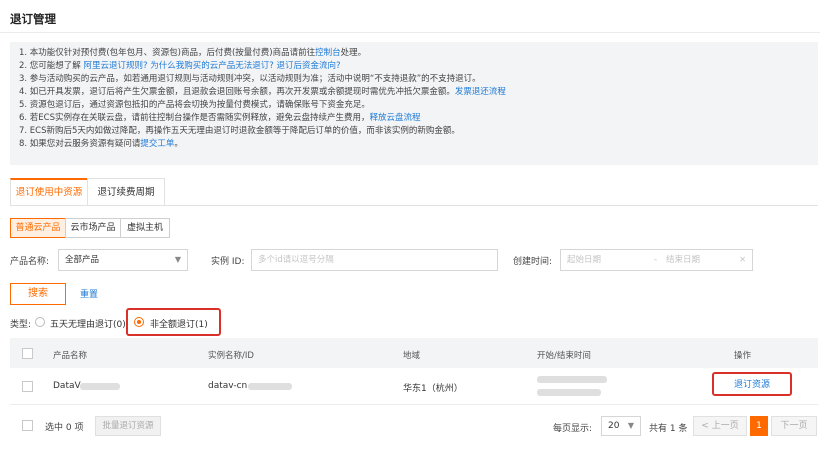 The height and width of the screenshot is (462, 820). I want to click on search-button: 搜索, so click(38, 294).